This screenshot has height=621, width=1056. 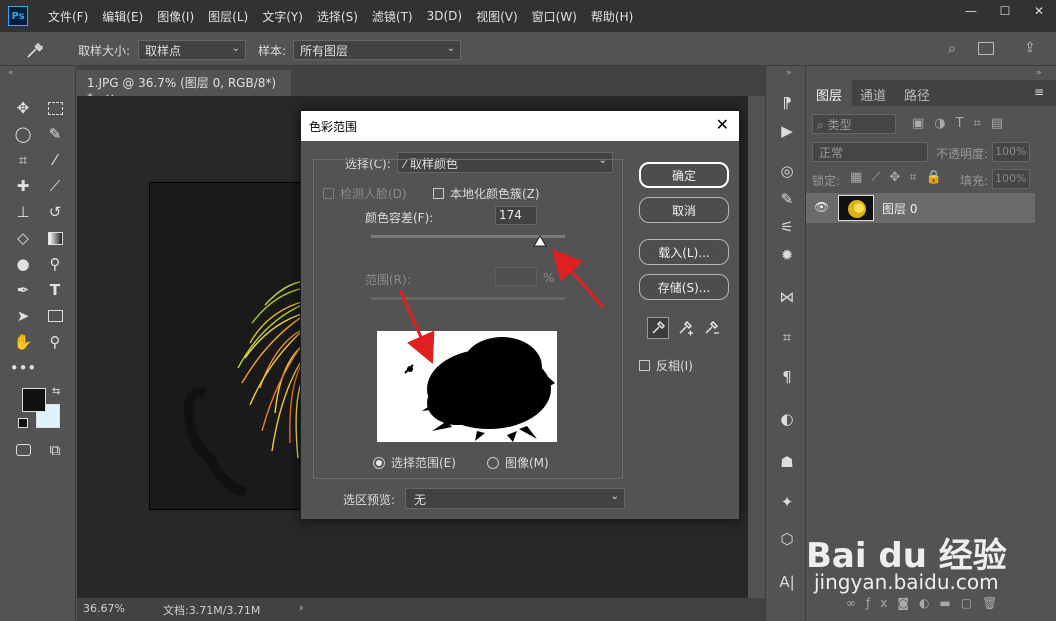 I want to click on menu-window: 窗口(W), so click(x=554, y=16).